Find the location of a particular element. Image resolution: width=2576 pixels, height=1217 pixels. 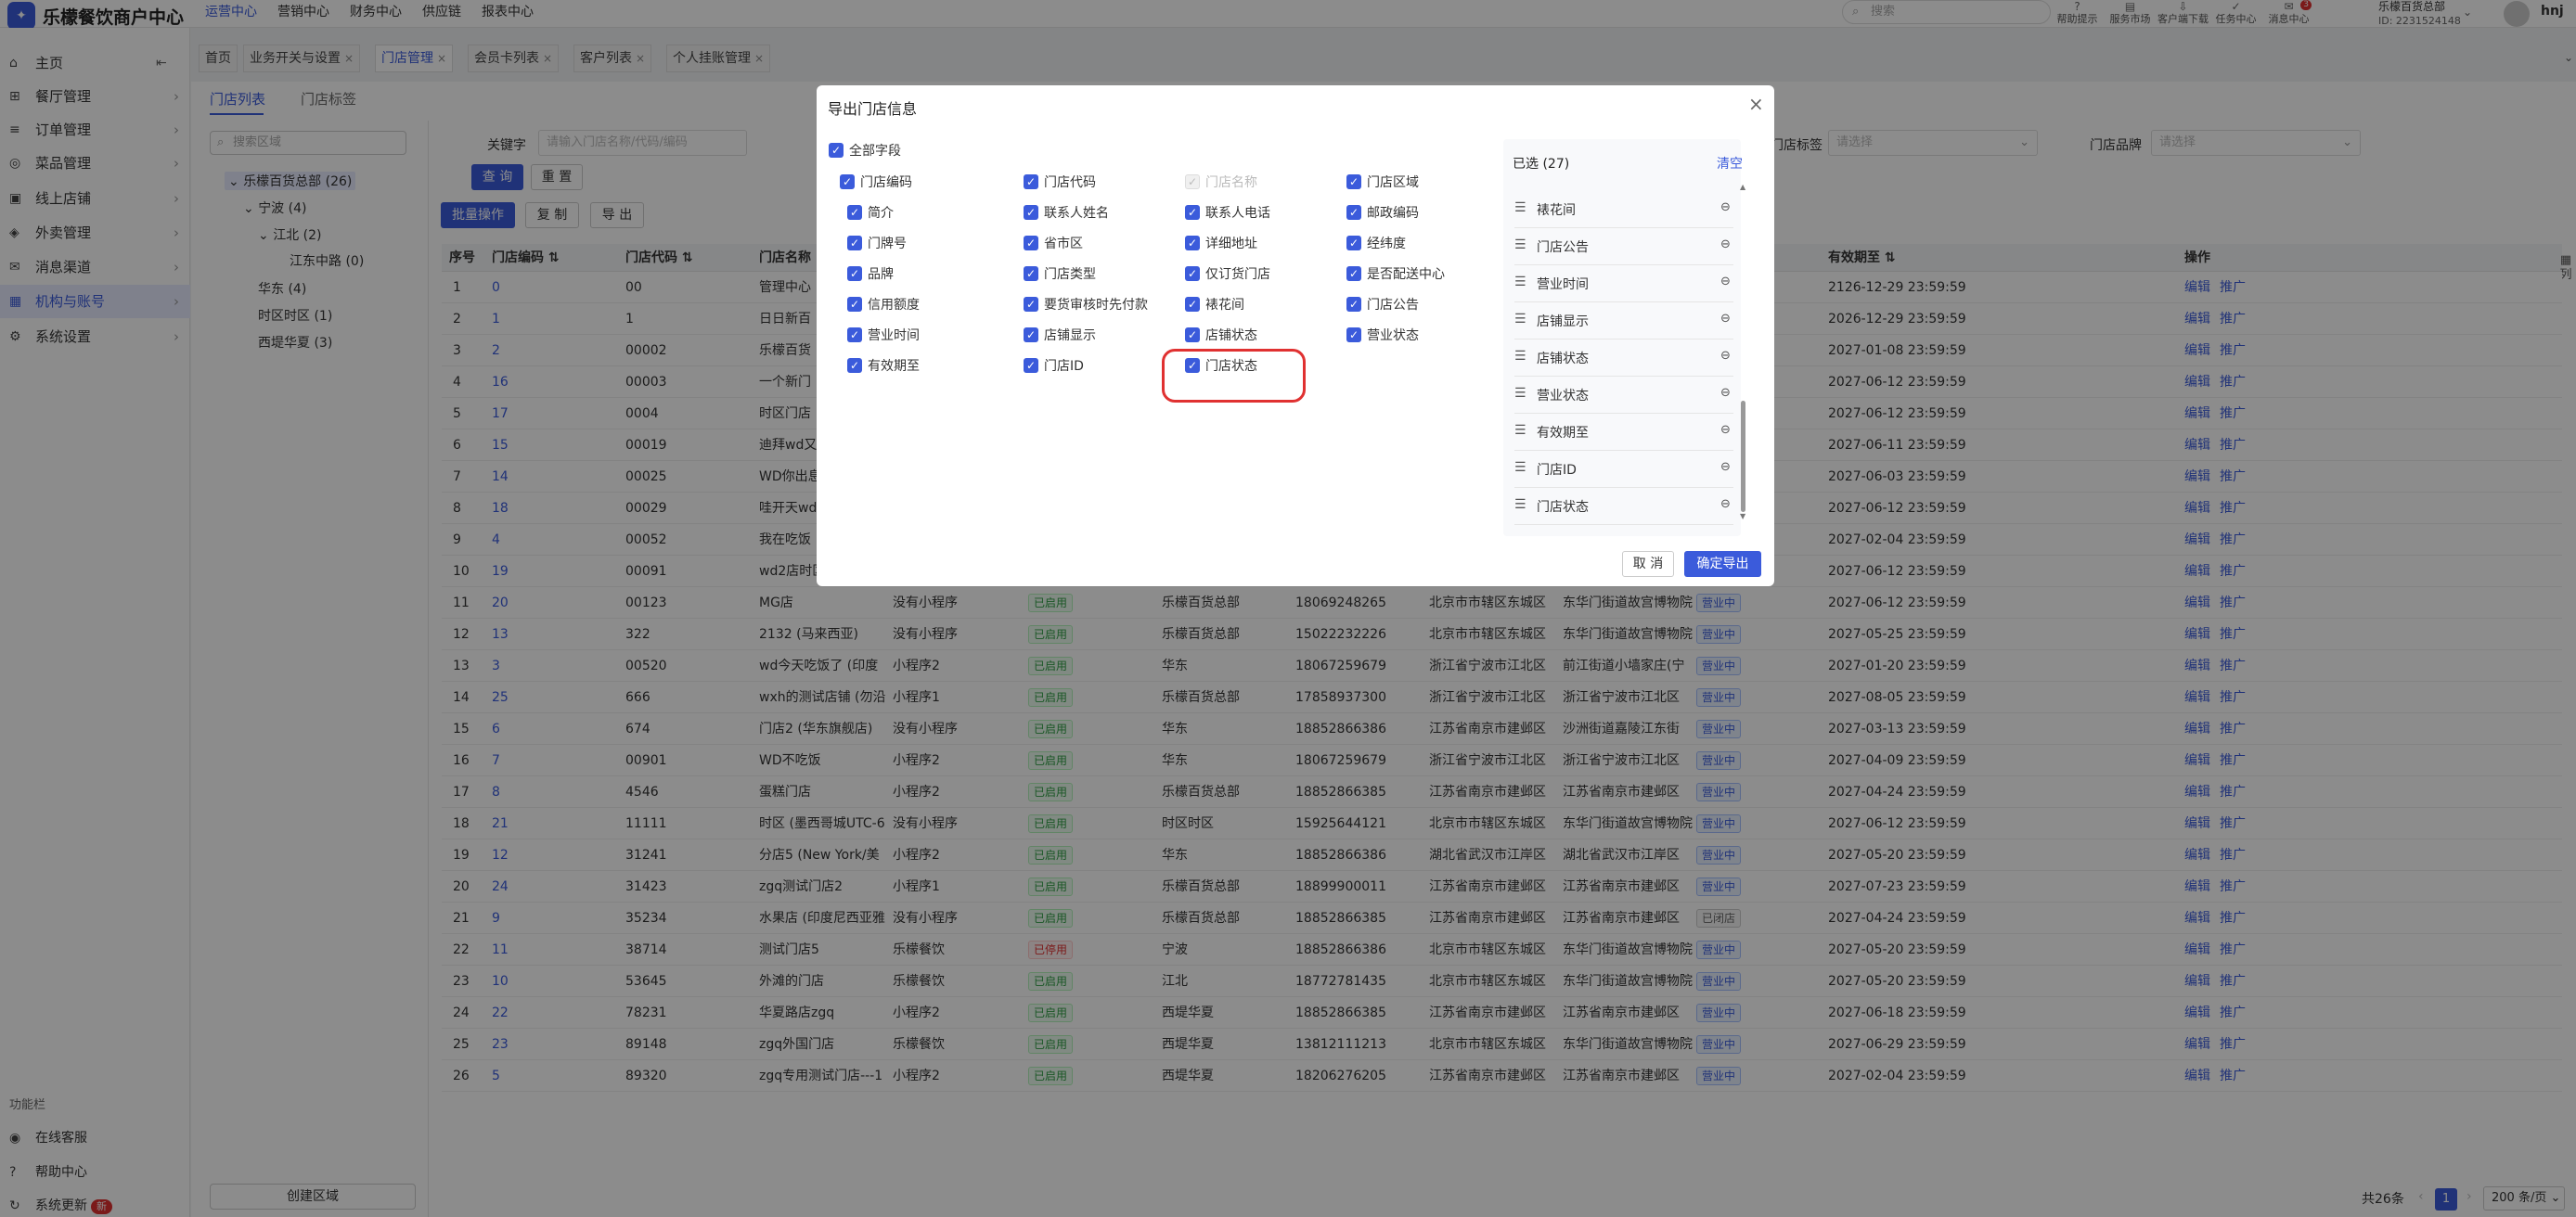

field-checkbox: ✓ 门店代码 is located at coordinates (1060, 182).